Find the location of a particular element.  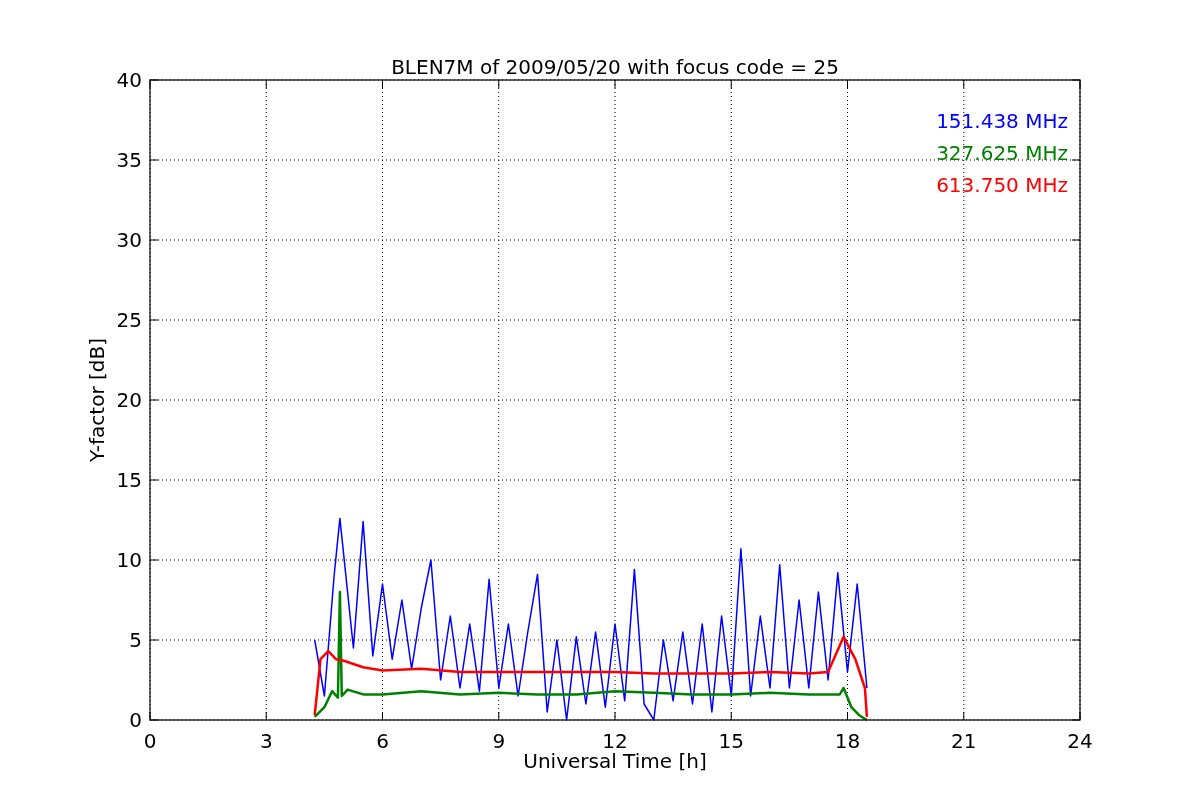

x-tick-label: 21 is located at coordinates (964, 741).